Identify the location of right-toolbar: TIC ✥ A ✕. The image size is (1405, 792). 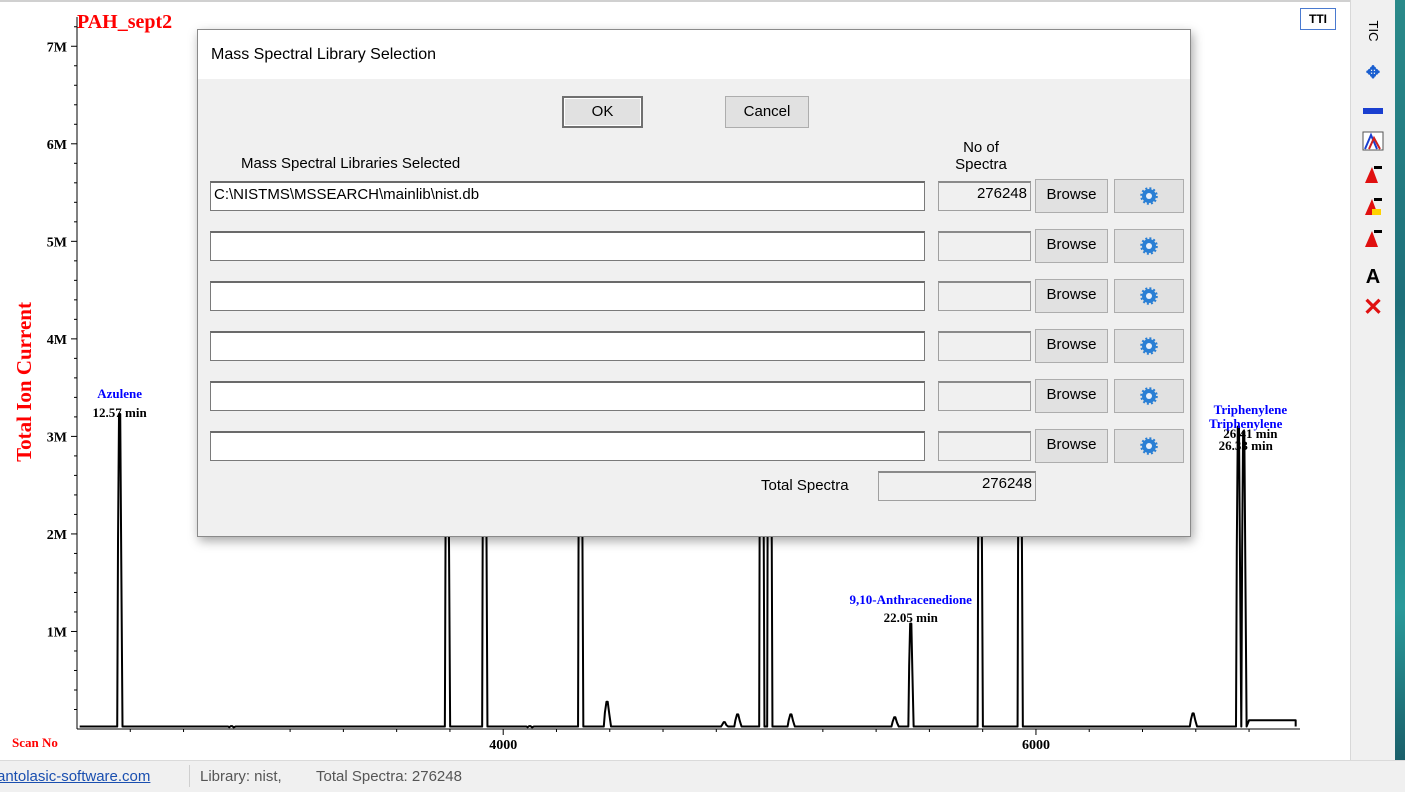
(1373, 380).